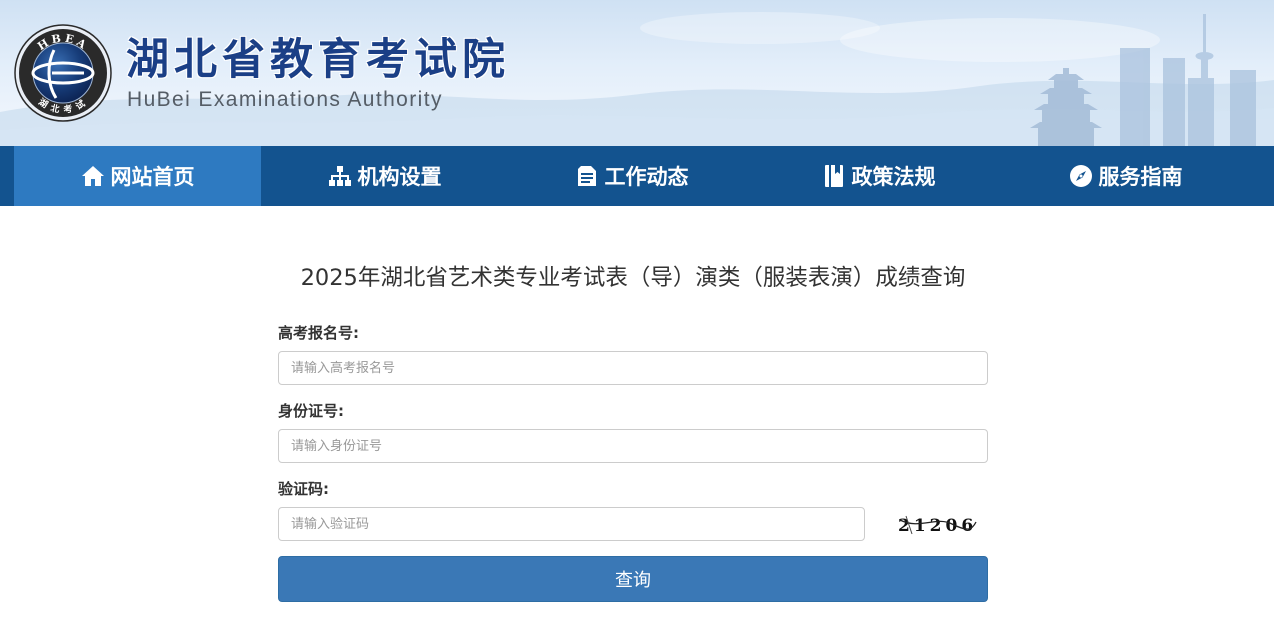 This screenshot has height=623, width=1274. I want to click on nav-item-policy: 政策法规, so click(878, 176).